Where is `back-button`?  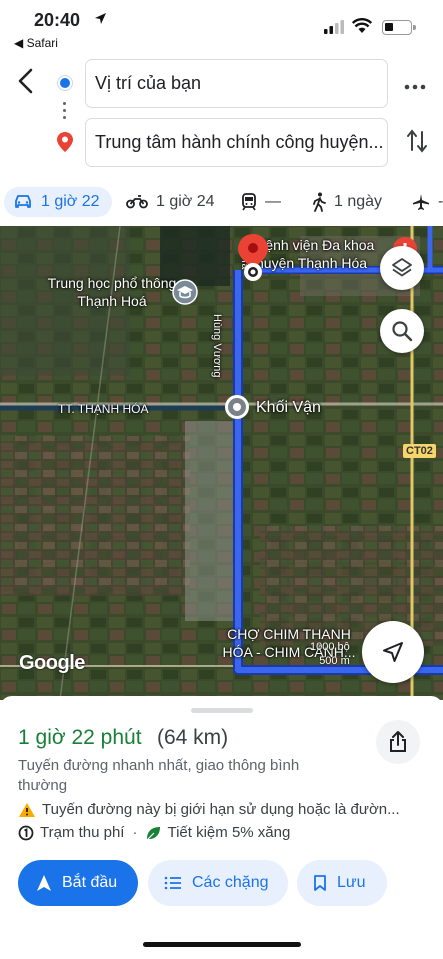
back-button is located at coordinates (26, 81).